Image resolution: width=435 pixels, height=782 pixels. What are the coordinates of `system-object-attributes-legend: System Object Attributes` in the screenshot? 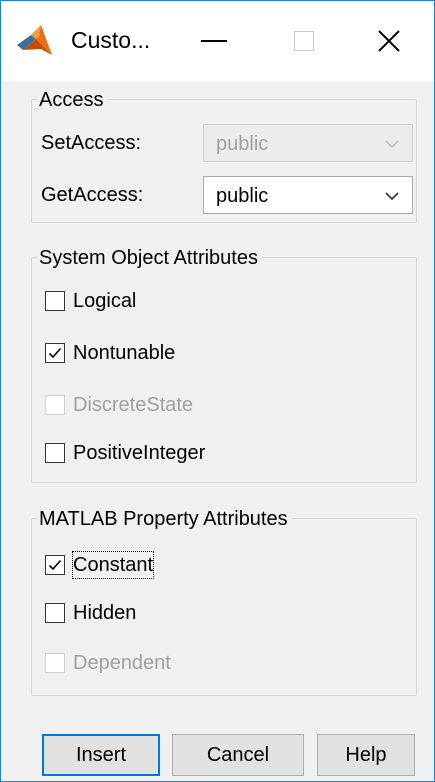 It's located at (149, 258).